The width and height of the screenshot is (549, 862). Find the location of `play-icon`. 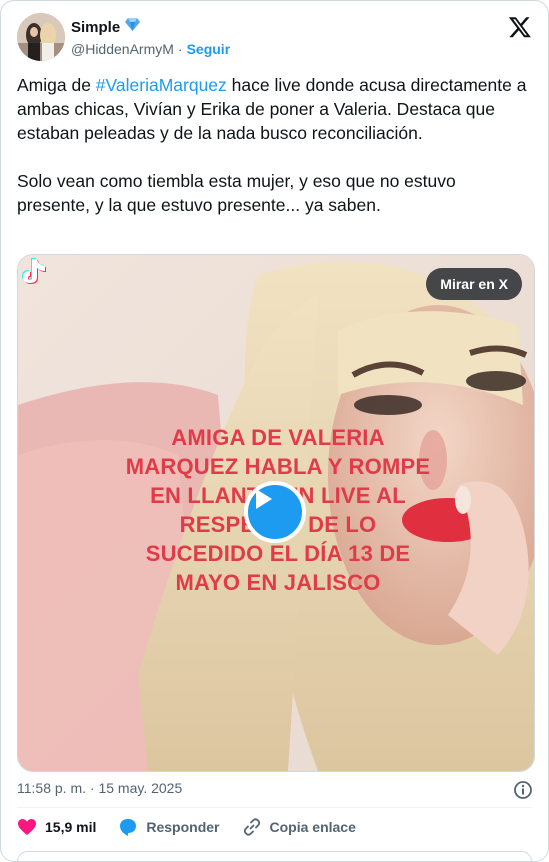

play-icon is located at coordinates (264, 499).